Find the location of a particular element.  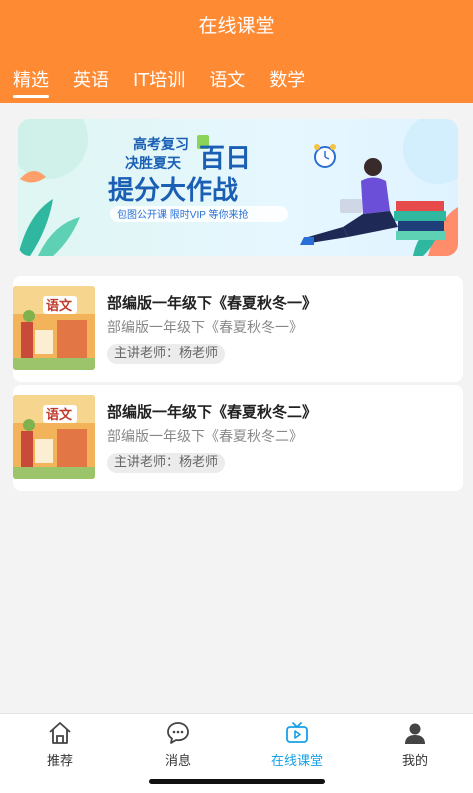

banner-line1: 高考复习 is located at coordinates (161, 144).